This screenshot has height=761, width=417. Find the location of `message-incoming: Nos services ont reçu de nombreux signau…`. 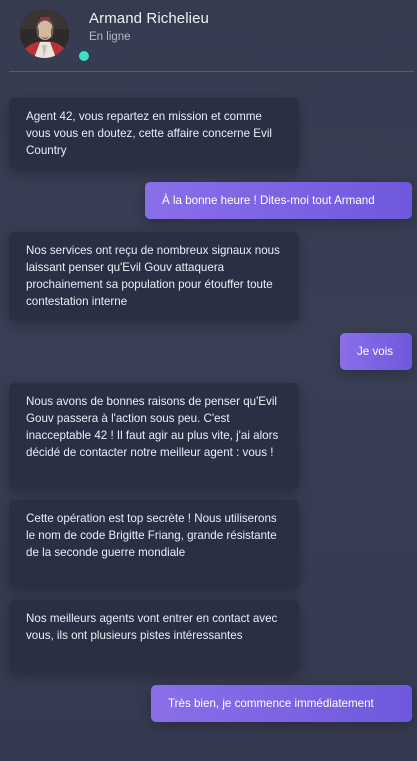

message-incoming: Nos services ont reçu de nombreux signau… is located at coordinates (154, 276).